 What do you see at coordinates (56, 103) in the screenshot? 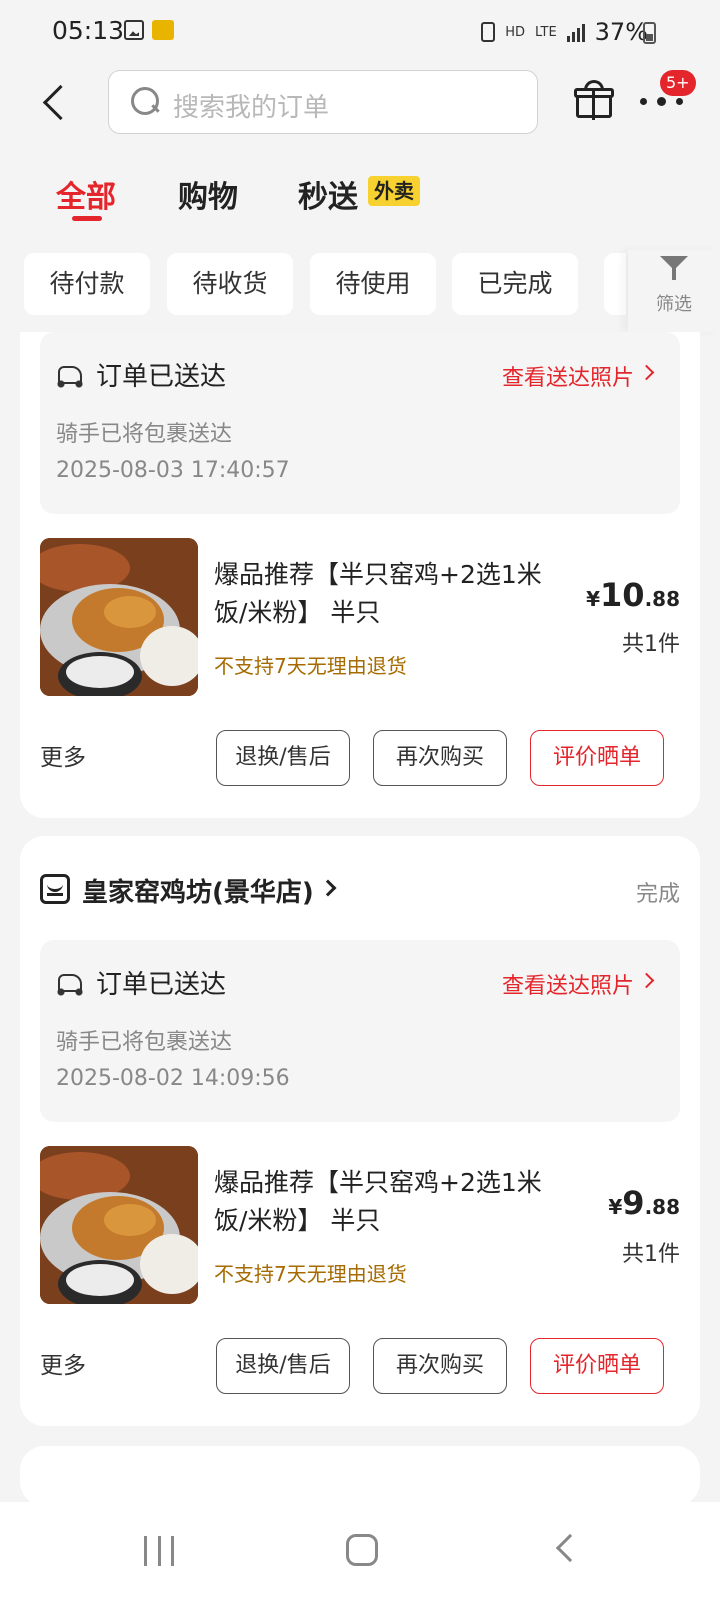
I see `back-button` at bounding box center [56, 103].